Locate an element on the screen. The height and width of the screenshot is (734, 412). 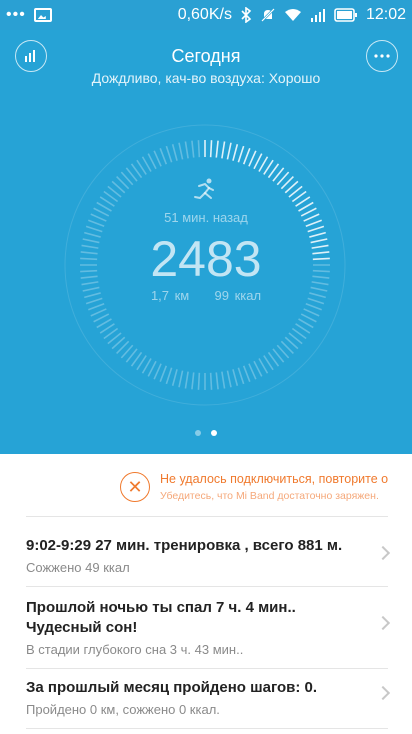
more-icon is located at coordinates (382, 56).